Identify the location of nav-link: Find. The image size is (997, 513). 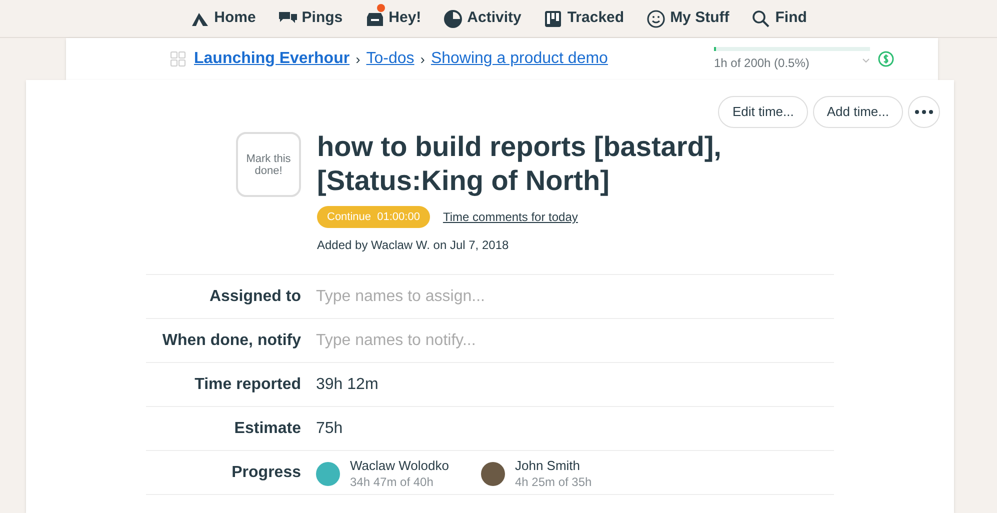
(779, 18).